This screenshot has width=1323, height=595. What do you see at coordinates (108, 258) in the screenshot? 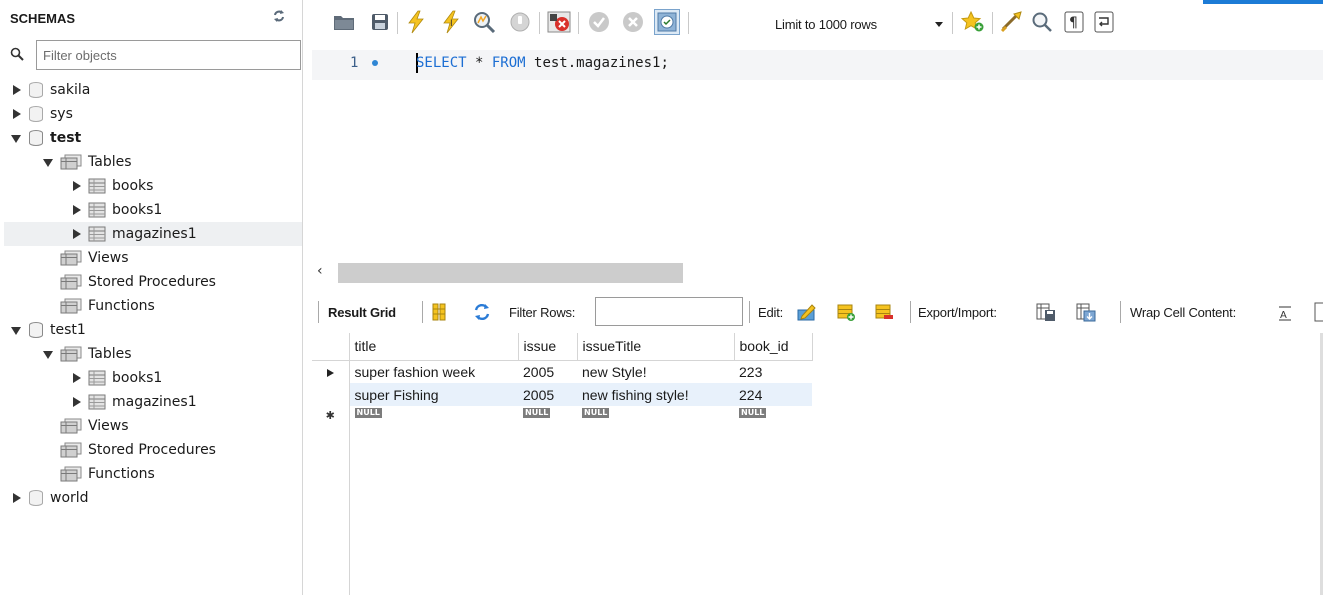
I see `tree-label: Views` at bounding box center [108, 258].